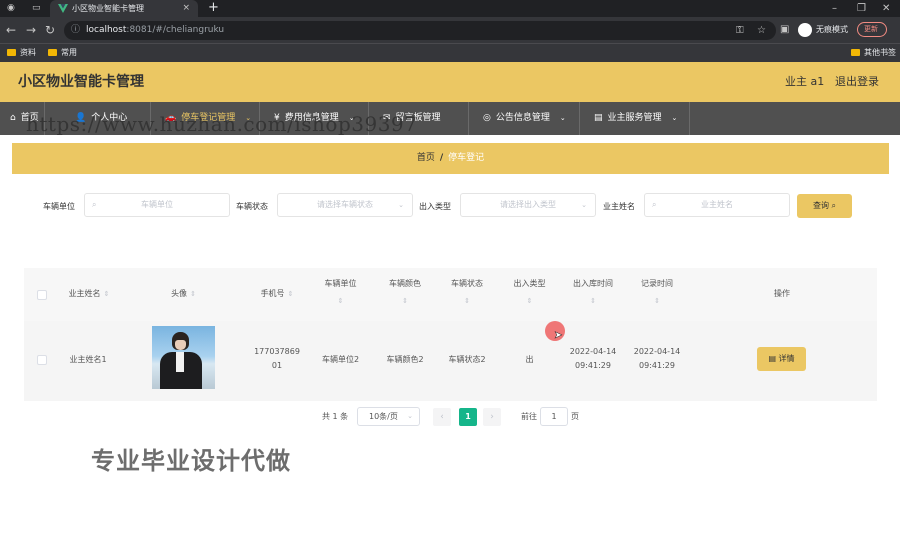 The image size is (900, 540). I want to click on column-record-time: 记录时间 ⇕, so click(657, 292).